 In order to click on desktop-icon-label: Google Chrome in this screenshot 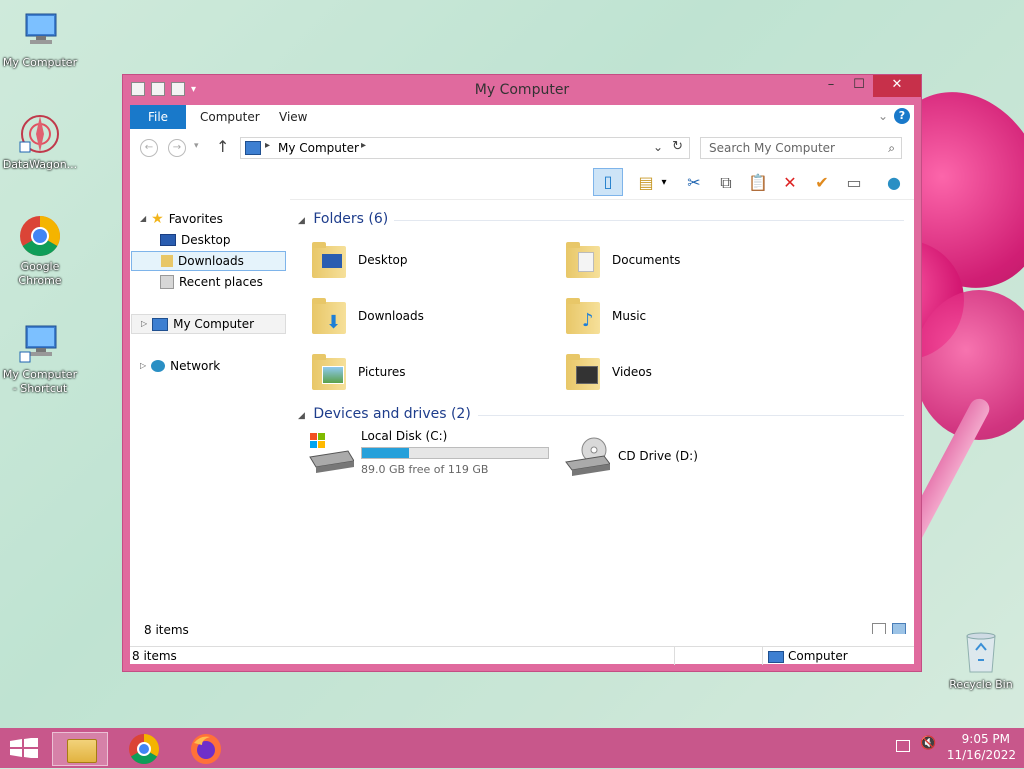, I will do `click(40, 273)`.